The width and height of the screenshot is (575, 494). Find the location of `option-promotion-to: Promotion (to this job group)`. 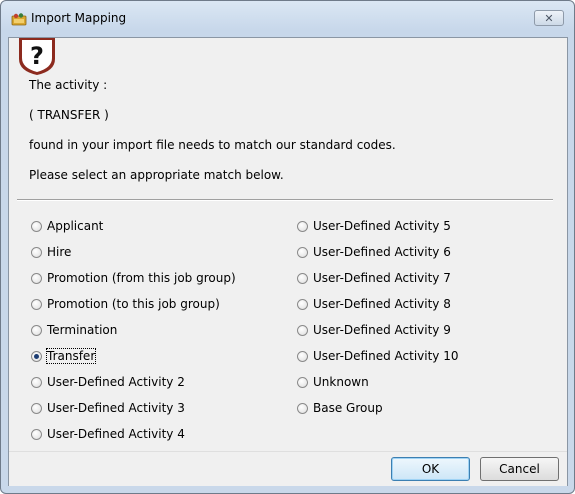

option-promotion-to: Promotion (to this job group) is located at coordinates (125, 304).